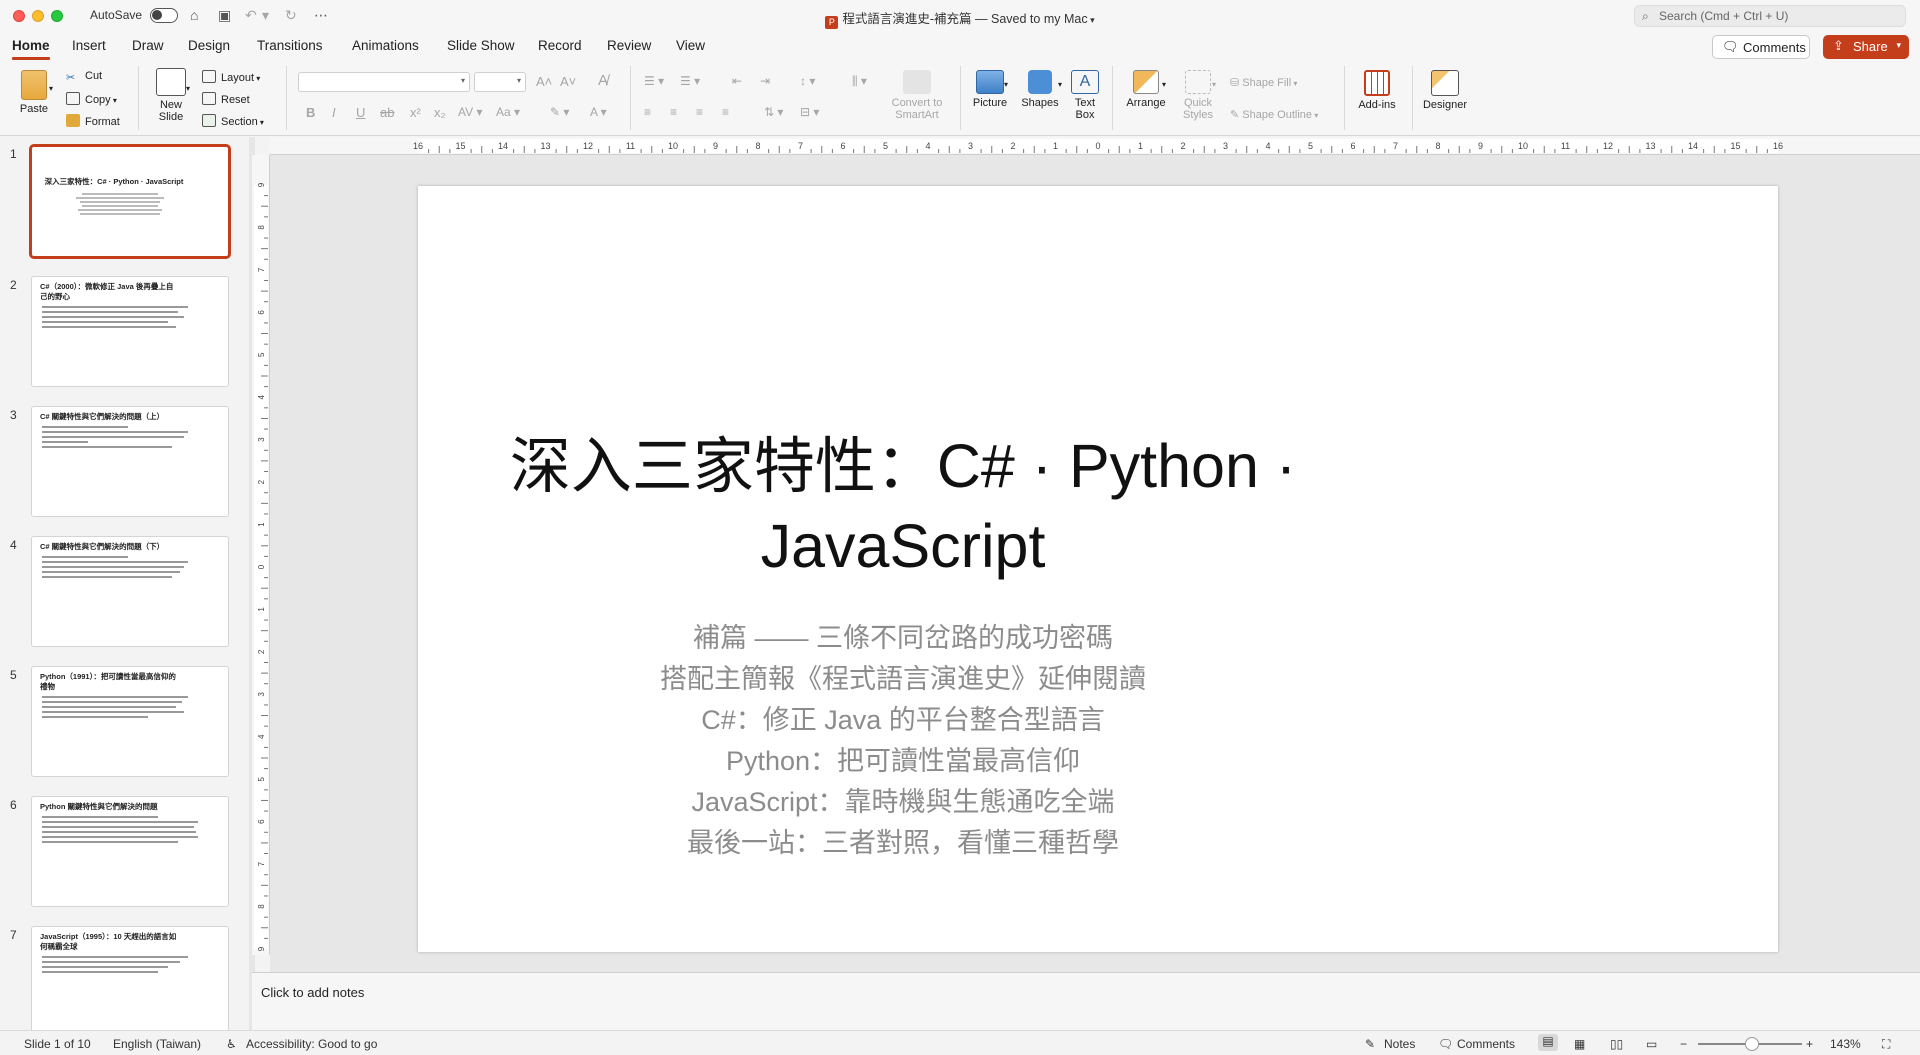 Image resolution: width=1920 pixels, height=1055 pixels. What do you see at coordinates (690, 81) in the screenshot?
I see `numbering-icon: ☰ ▾` at bounding box center [690, 81].